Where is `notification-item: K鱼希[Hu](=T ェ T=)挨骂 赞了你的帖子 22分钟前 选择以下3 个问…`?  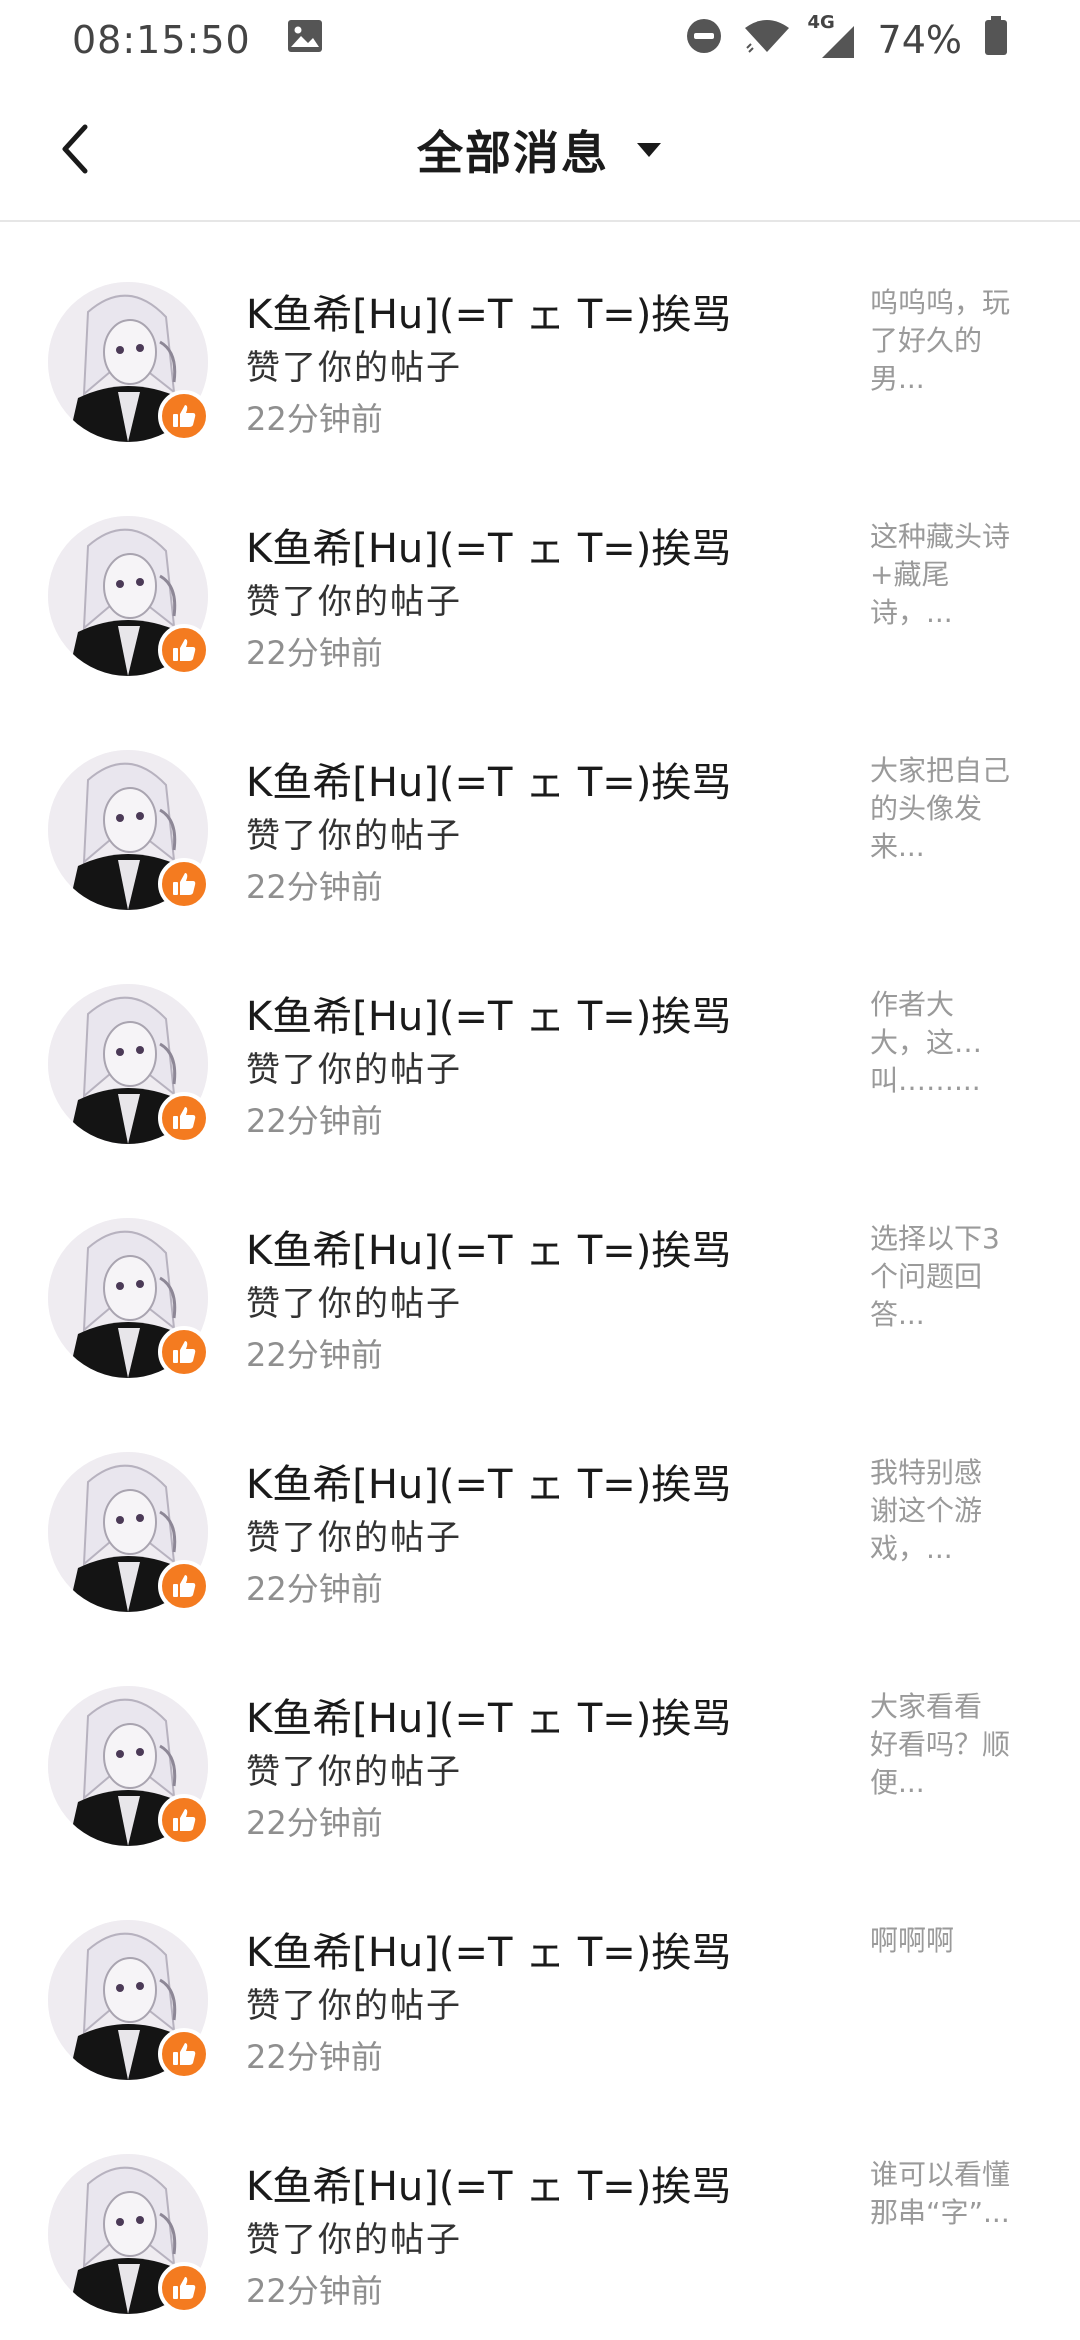
notification-item: K鱼希[Hu](=T ェ T=)挨骂 赞了你的帖子 22分钟前 选择以下3 个问… is located at coordinates (540, 1275).